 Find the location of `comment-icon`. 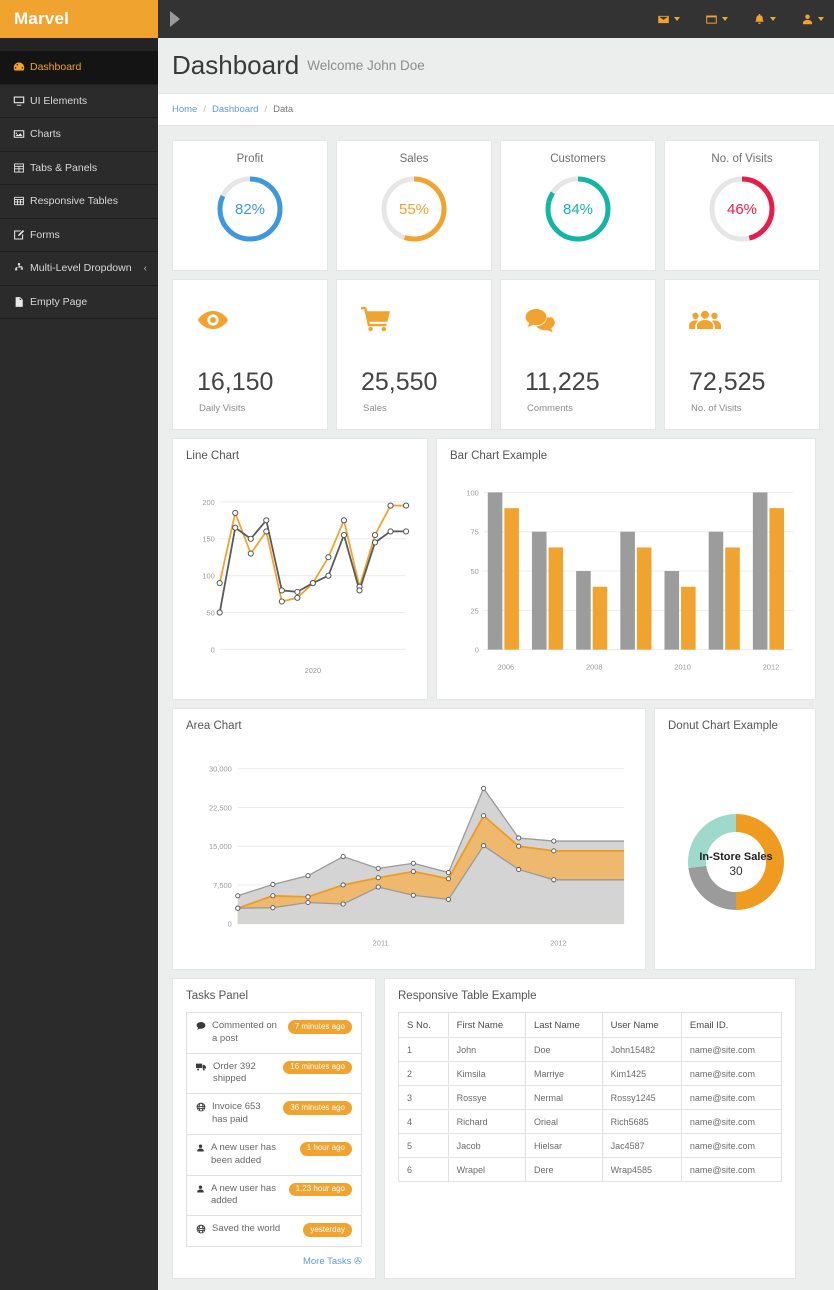

comment-icon is located at coordinates (201, 1028).